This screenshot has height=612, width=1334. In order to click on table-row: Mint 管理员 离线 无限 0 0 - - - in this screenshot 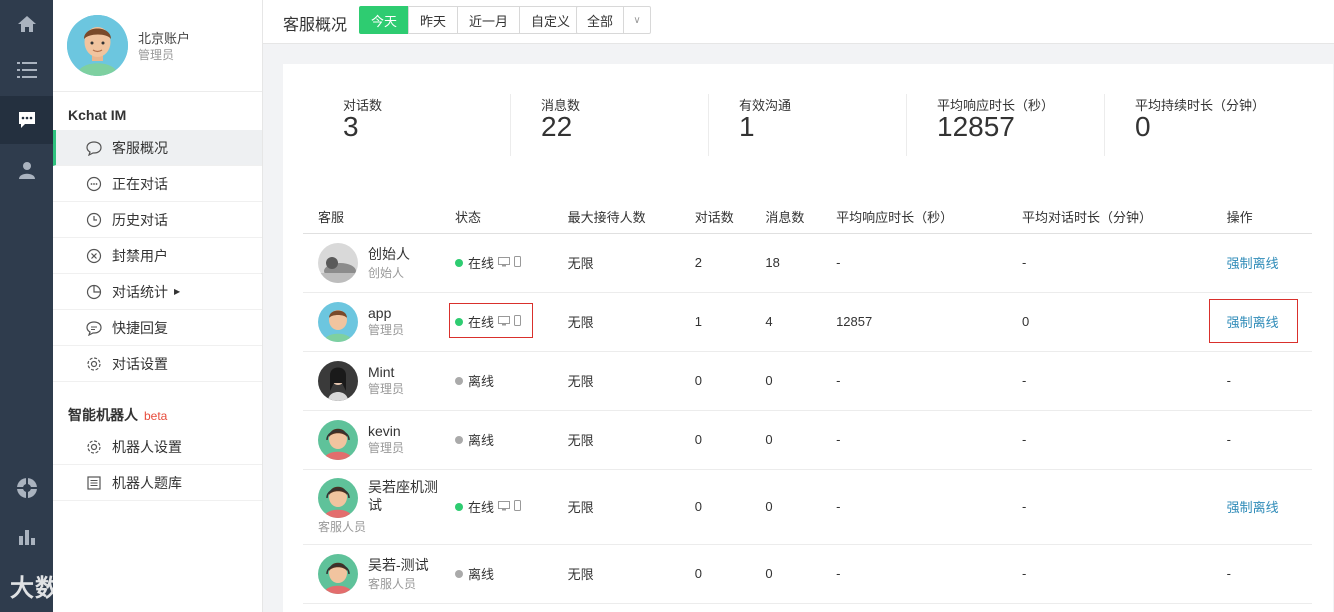, I will do `click(807, 381)`.